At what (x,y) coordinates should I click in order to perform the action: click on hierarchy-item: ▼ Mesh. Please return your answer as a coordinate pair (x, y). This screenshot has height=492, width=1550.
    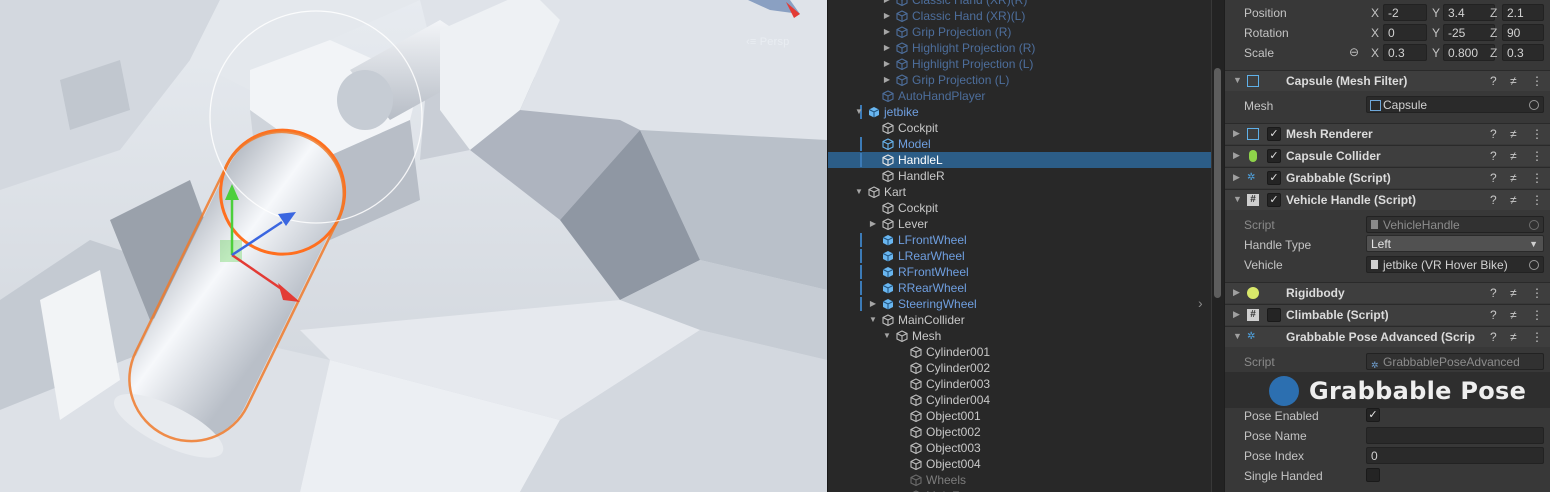
    Looking at the image, I should click on (1019, 336).